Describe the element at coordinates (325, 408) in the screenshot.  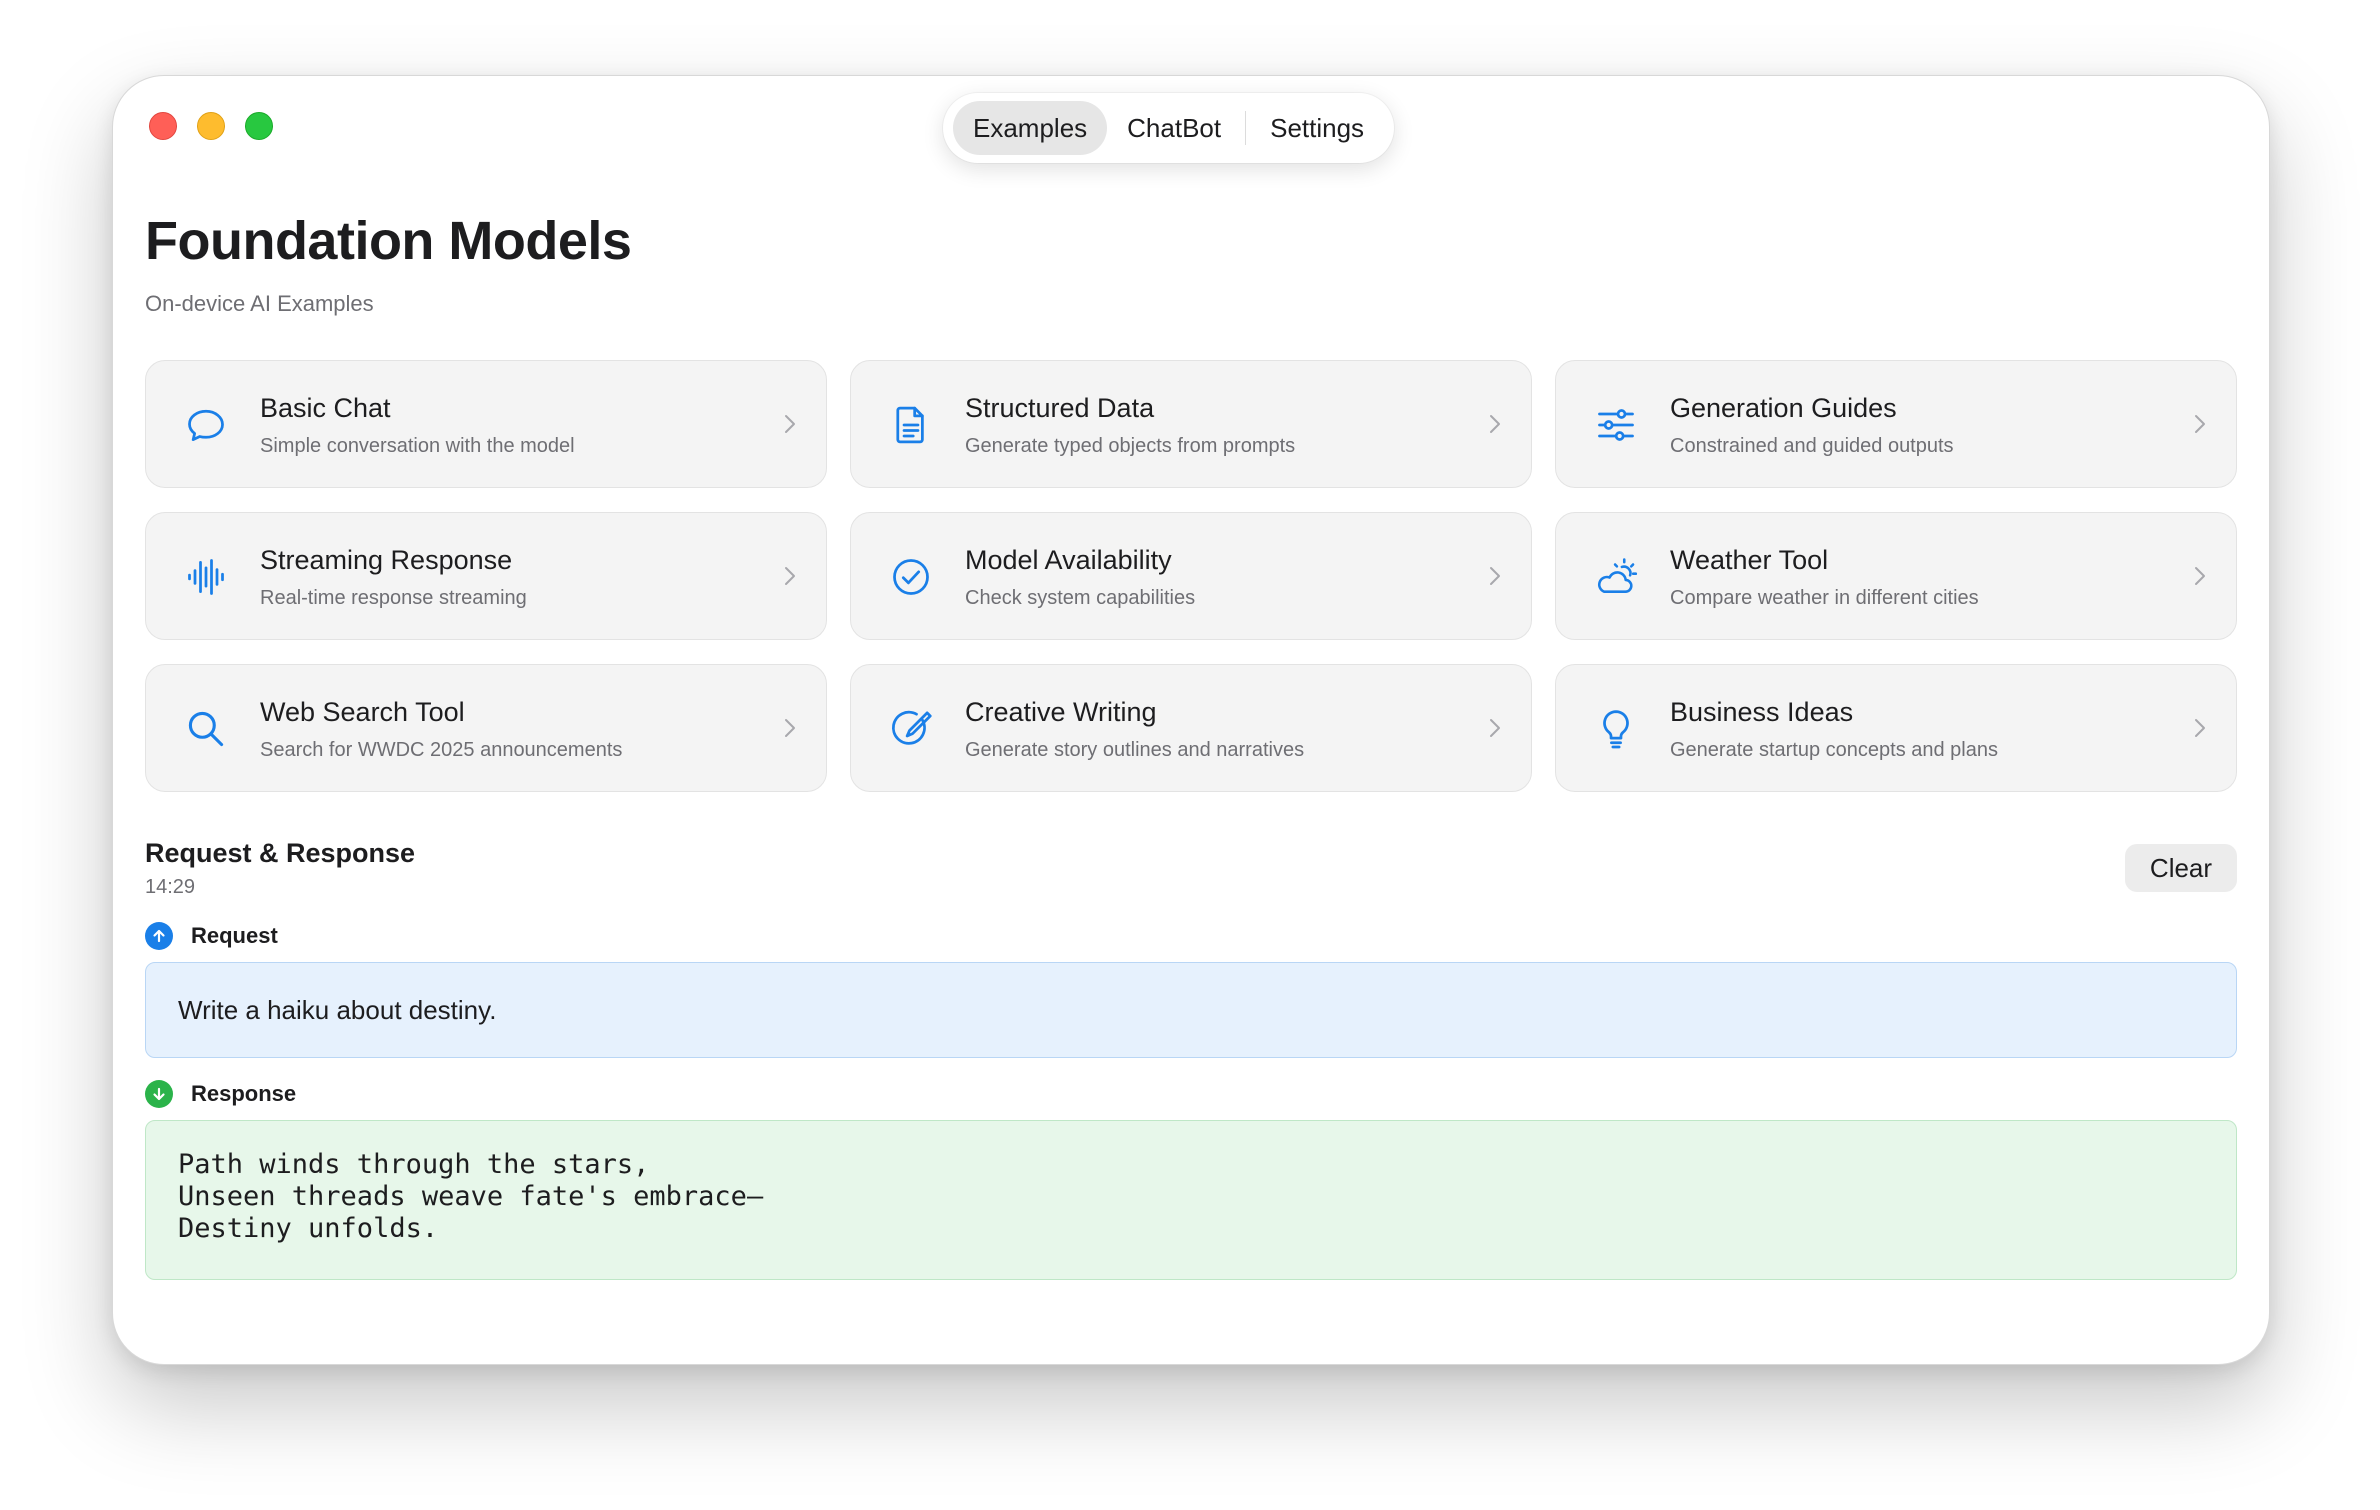
I see `card-title: Basic Chat` at that location.